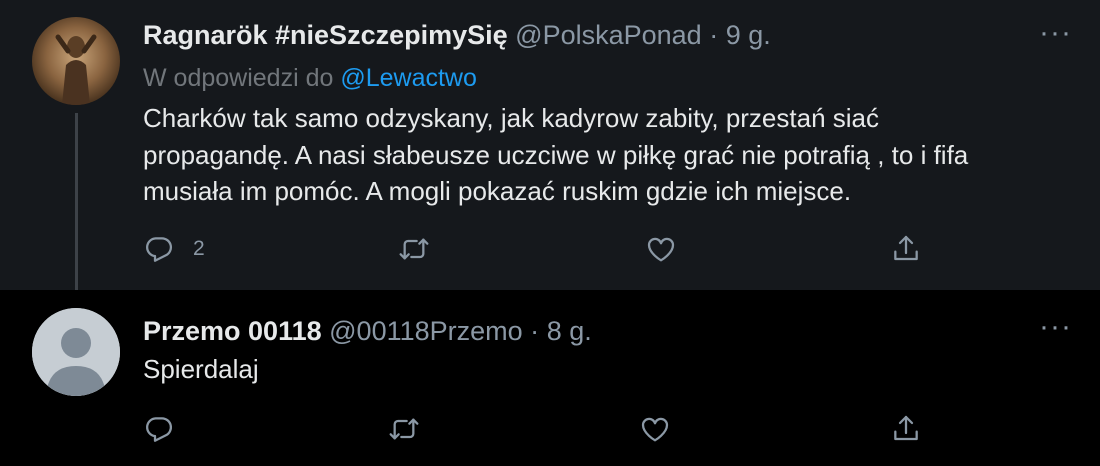 The image size is (1100, 466). I want to click on user-handle: @PolskaPonad, so click(608, 35).